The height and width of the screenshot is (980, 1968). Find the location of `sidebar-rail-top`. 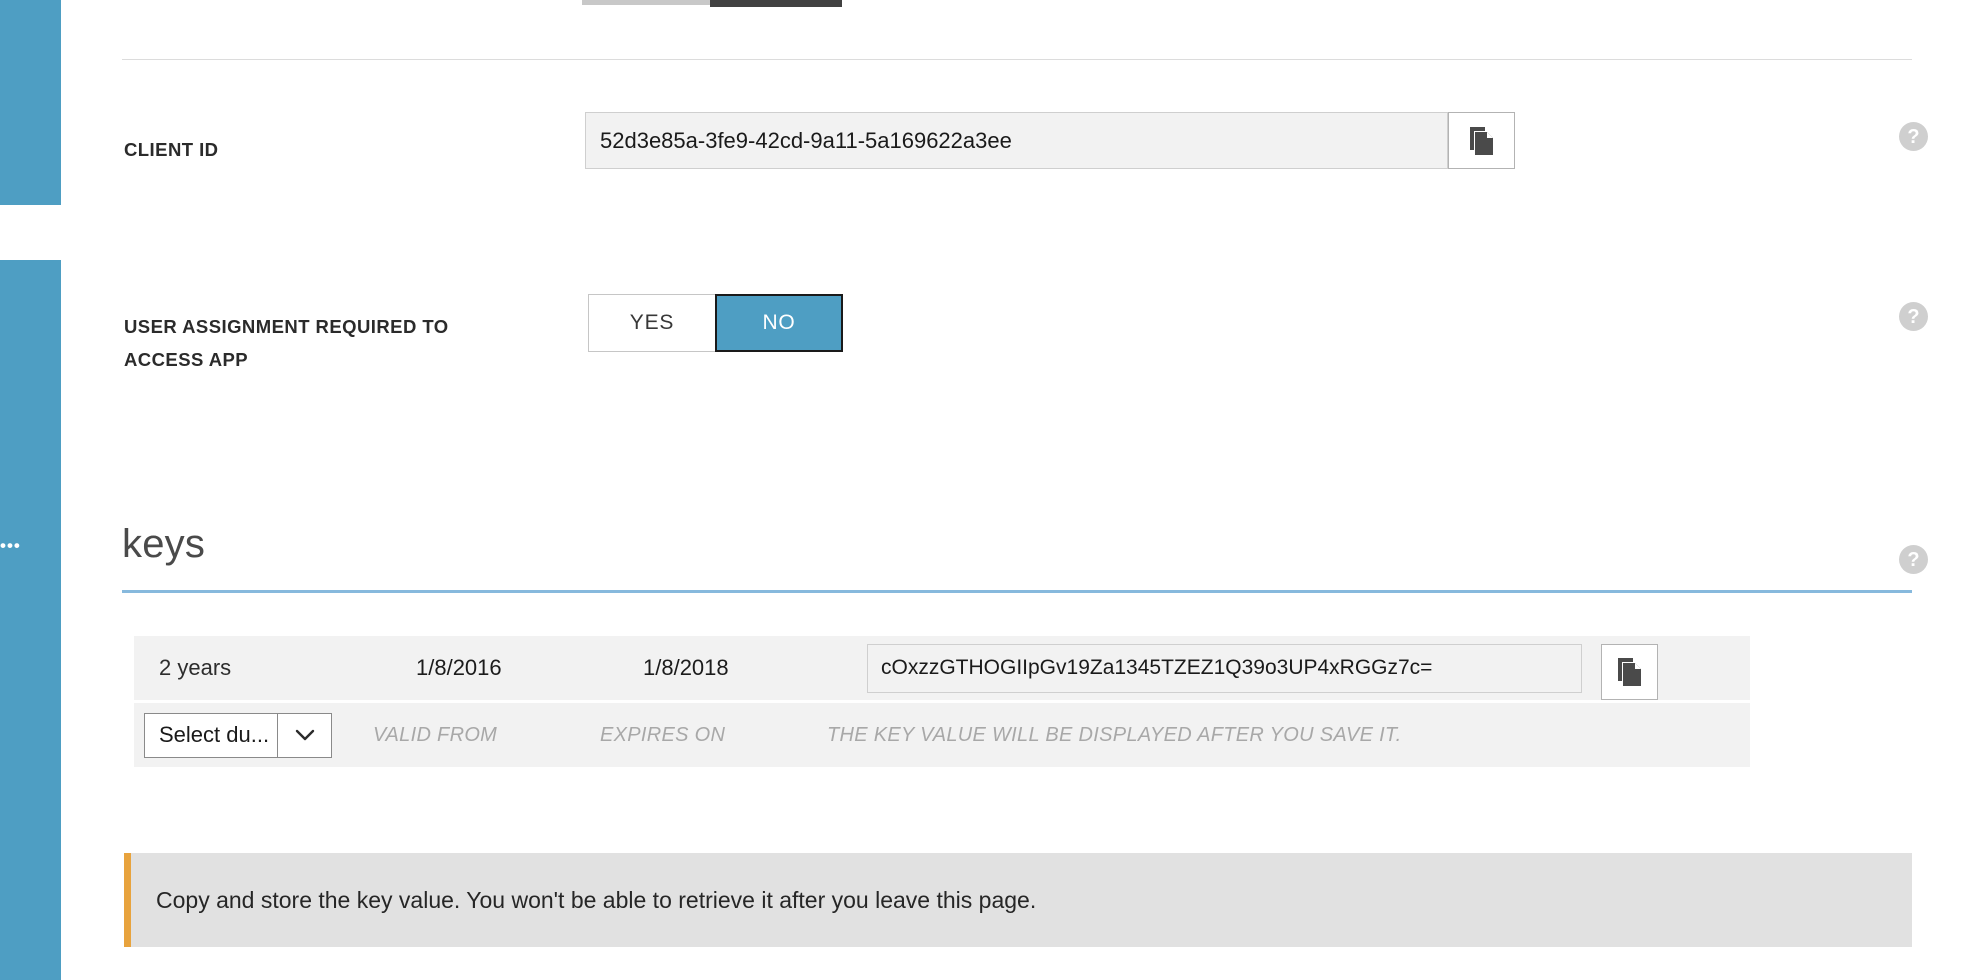

sidebar-rail-top is located at coordinates (30, 102).